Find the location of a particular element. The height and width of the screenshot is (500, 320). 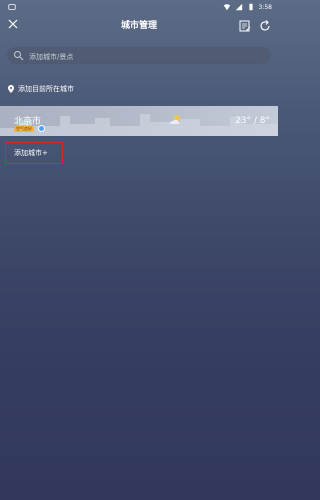

refresh-button is located at coordinates (265, 25).